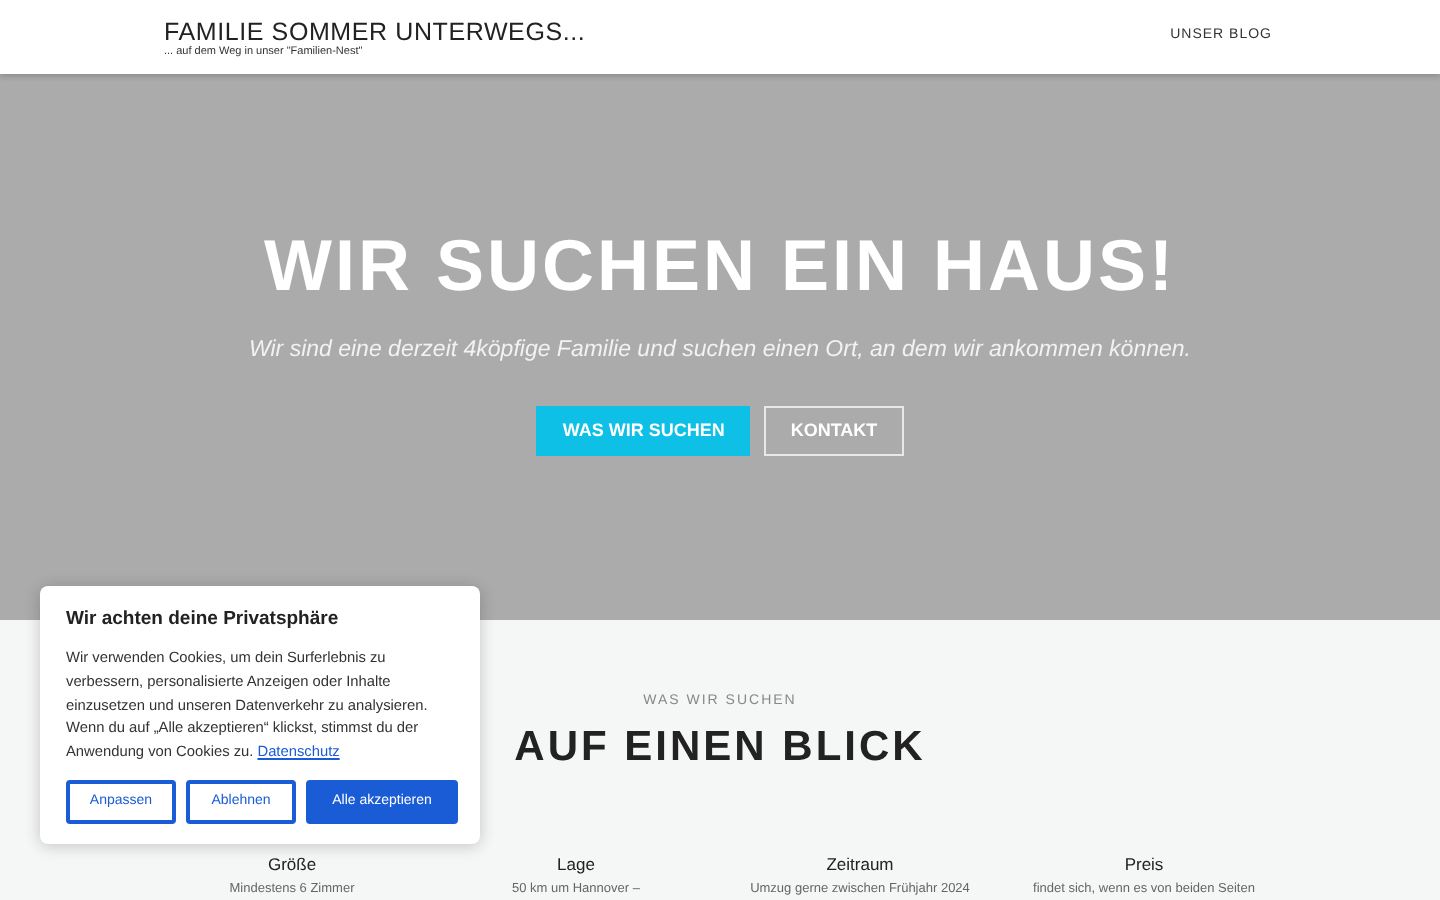  I want to click on hero-title: WIR SUCHEN EIN HAUS!, so click(719, 266).